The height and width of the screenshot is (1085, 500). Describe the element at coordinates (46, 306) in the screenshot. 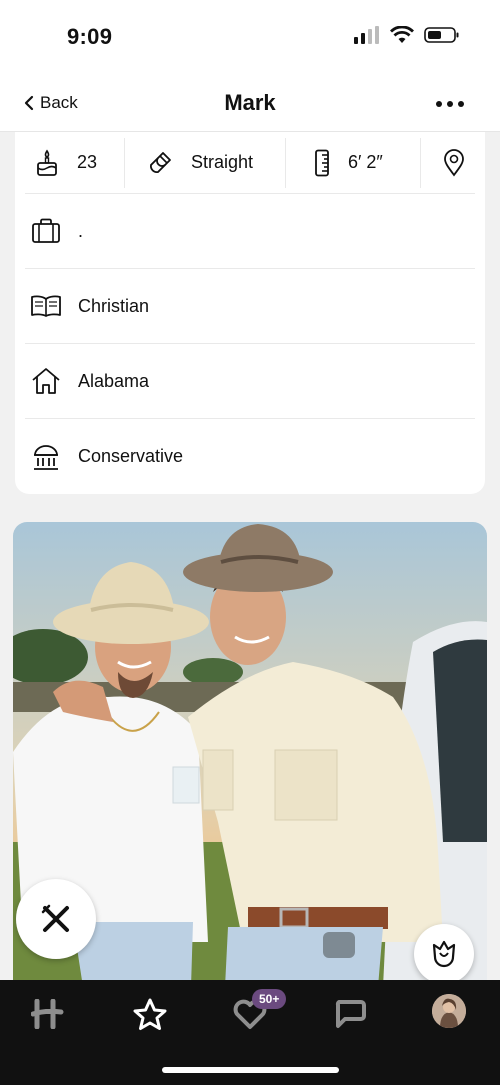

I see `book-icon` at that location.